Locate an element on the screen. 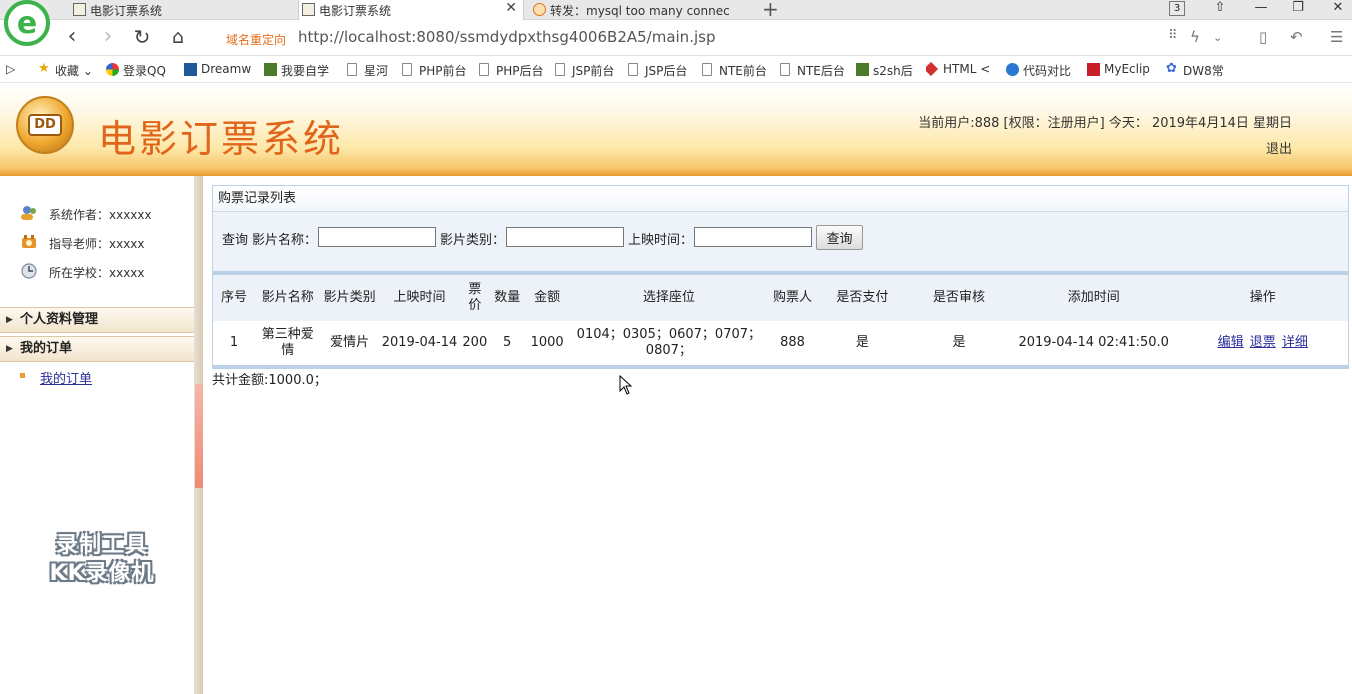 This screenshot has height=694, width=1352. bookmark-php-front: PHP前台 is located at coordinates (434, 70).